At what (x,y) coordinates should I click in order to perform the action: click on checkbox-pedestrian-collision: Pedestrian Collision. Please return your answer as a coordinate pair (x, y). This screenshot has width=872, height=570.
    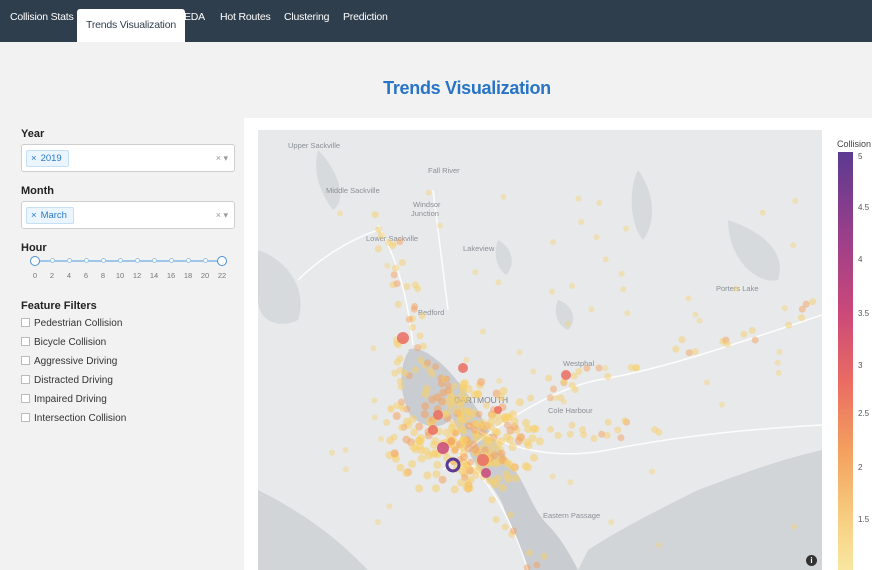
    Looking at the image, I should click on (71, 325).